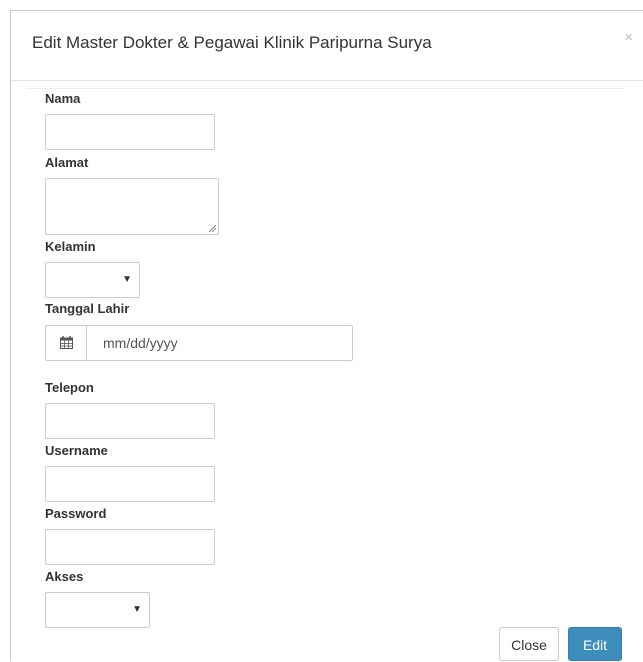 The height and width of the screenshot is (662, 643). I want to click on resize-grip-icon, so click(212, 228).